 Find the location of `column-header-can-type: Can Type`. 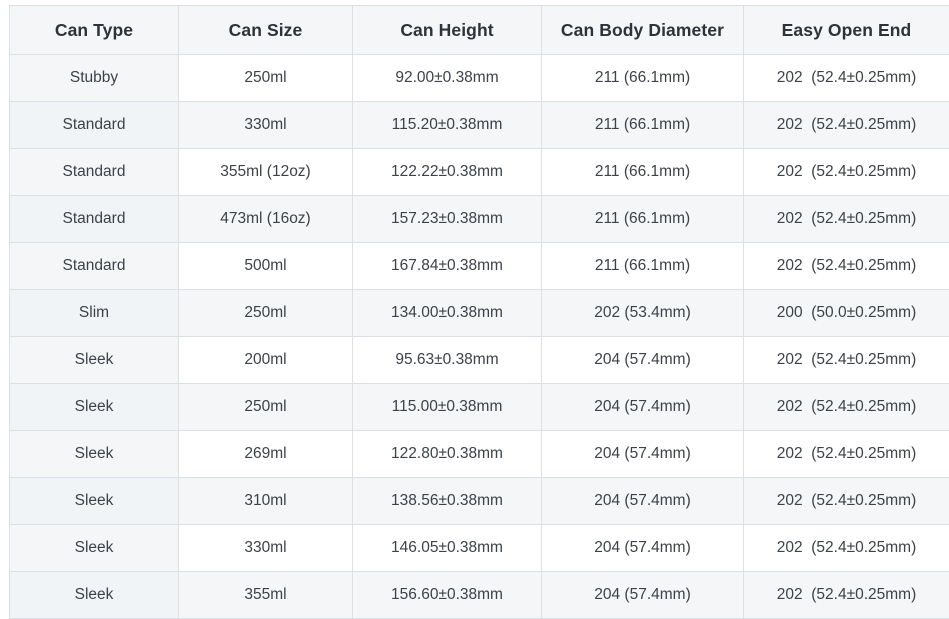

column-header-can-type: Can Type is located at coordinates (94, 30).